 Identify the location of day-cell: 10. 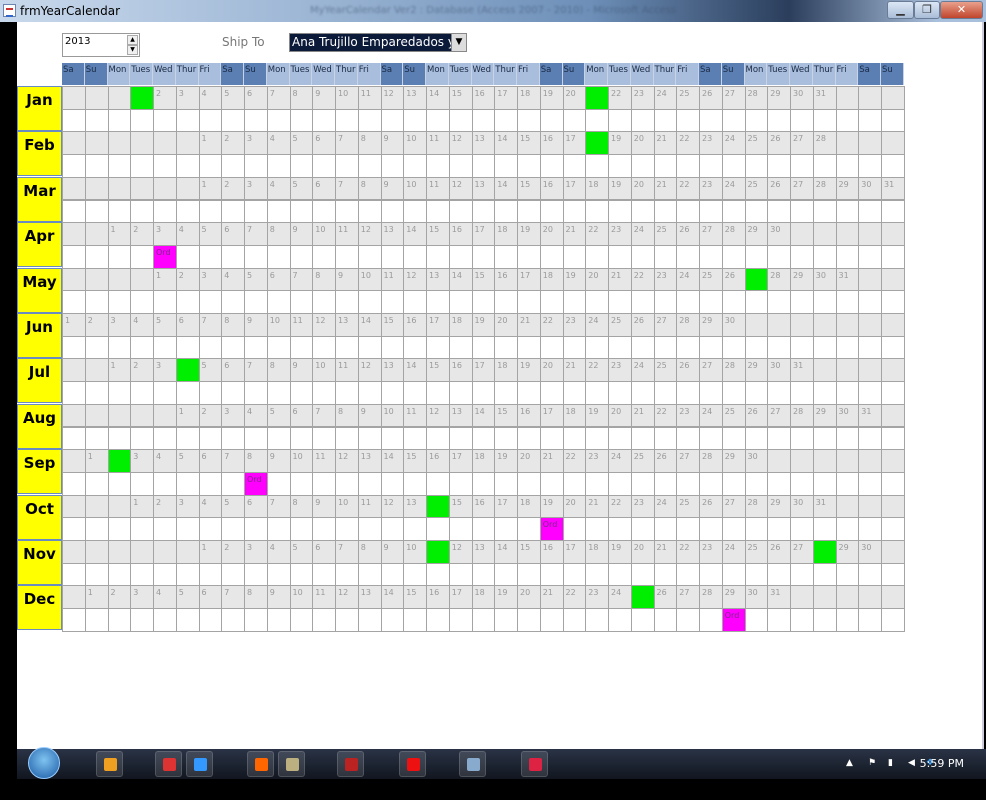
(415, 188).